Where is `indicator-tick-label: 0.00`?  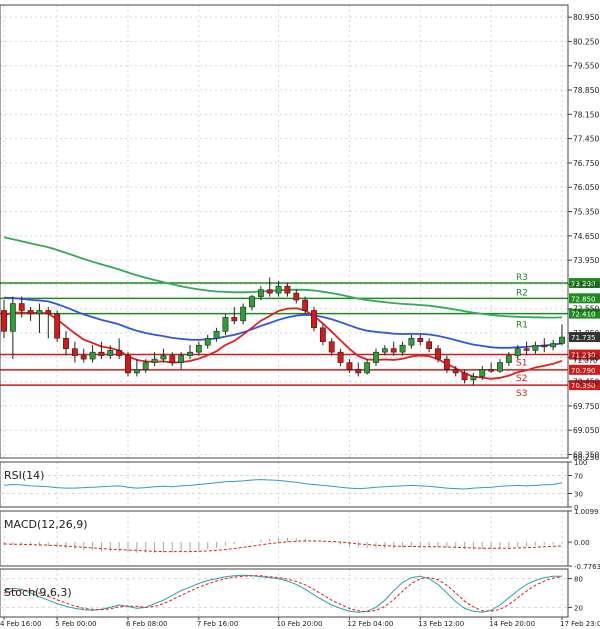
indicator-tick-label: 0.00 is located at coordinates (582, 543).